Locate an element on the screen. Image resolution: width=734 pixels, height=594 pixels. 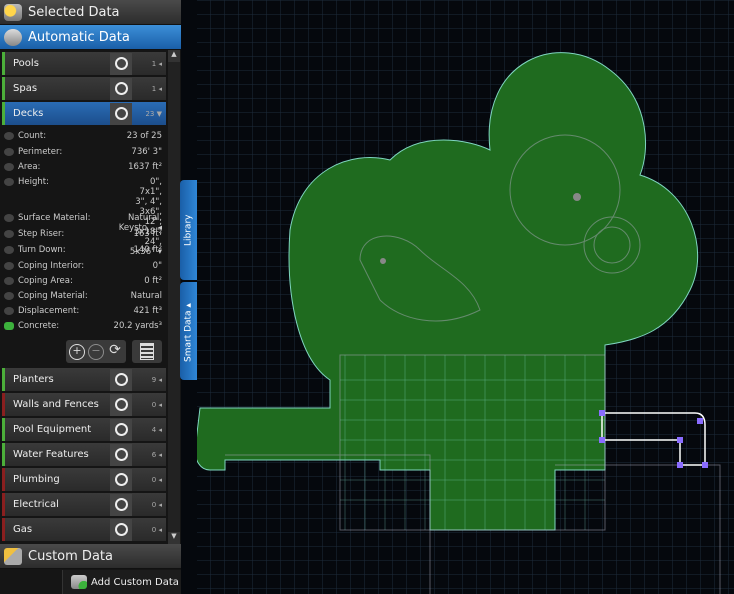
category-label: Decks is located at coordinates (28, 113).